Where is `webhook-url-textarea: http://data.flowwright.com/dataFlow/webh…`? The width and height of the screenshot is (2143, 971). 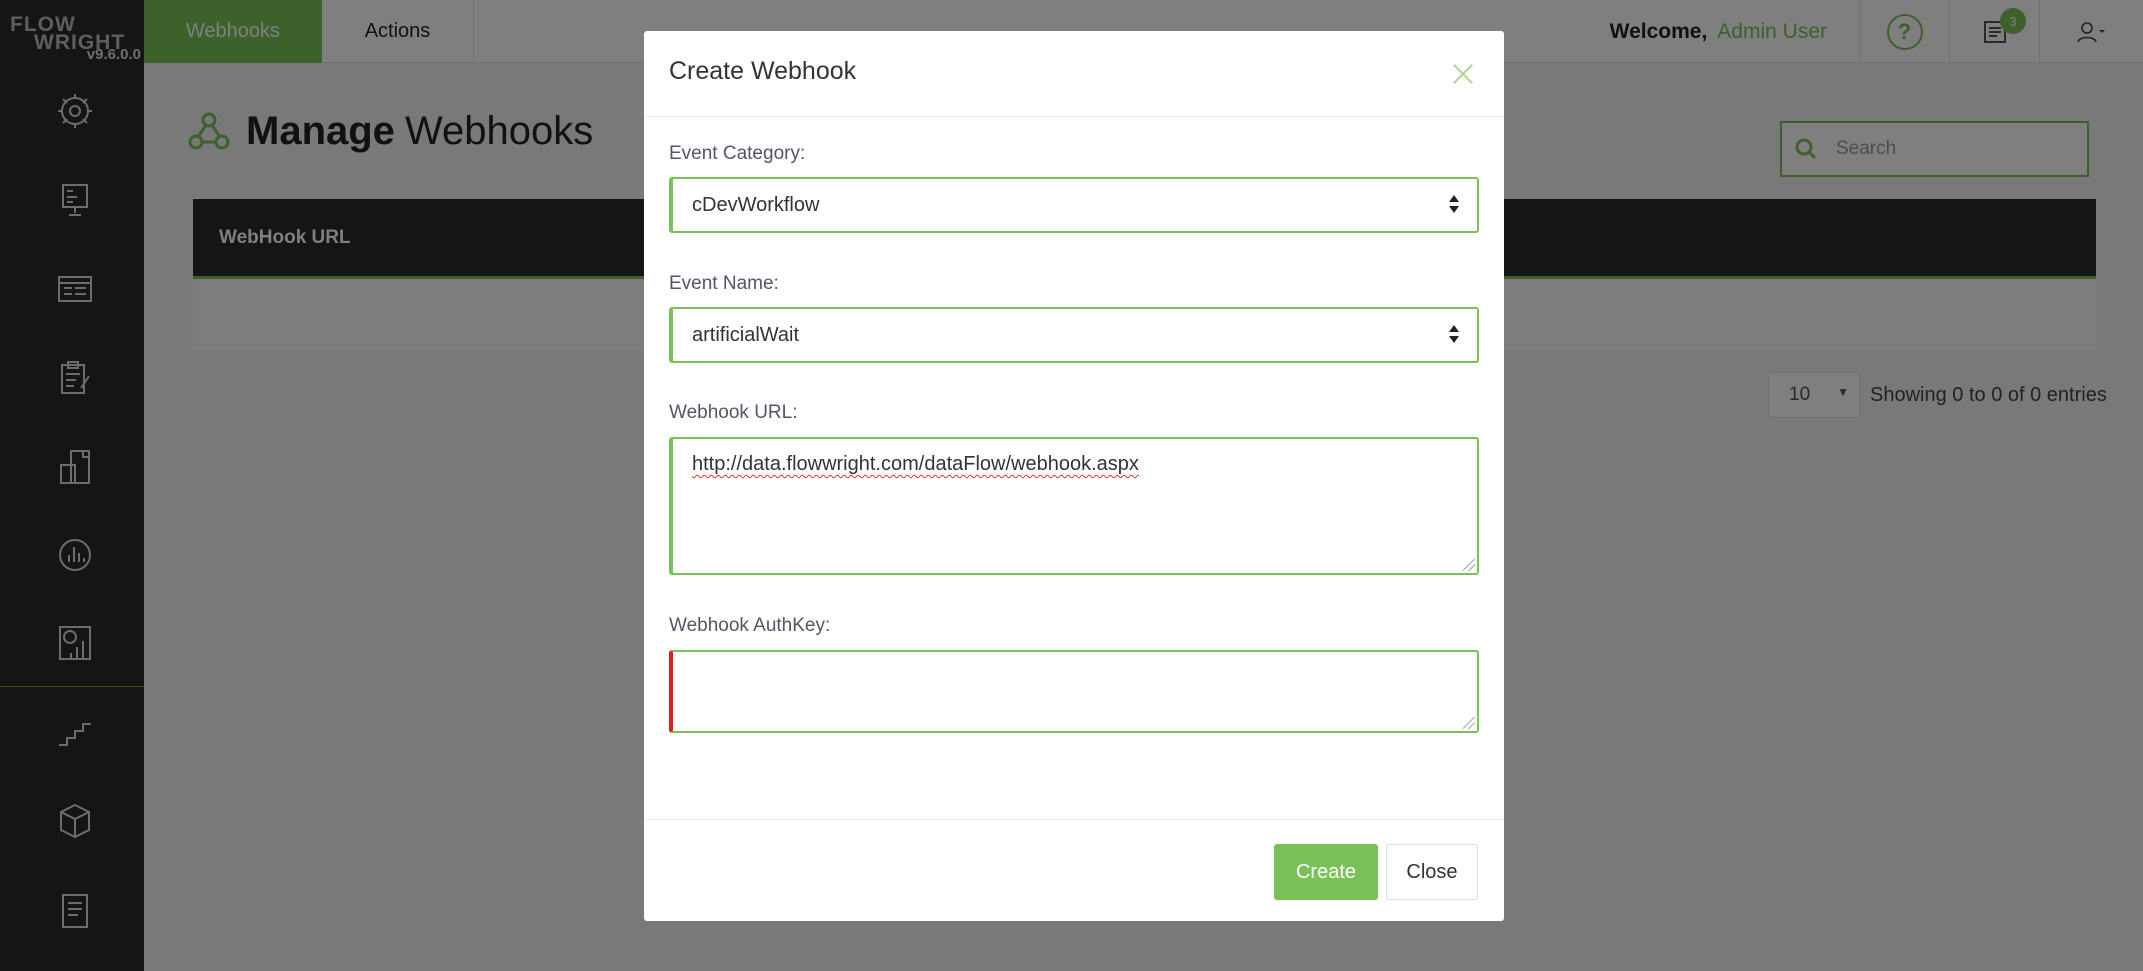 webhook-url-textarea: http://data.flowwright.com/dataFlow/webh… is located at coordinates (1074, 506).